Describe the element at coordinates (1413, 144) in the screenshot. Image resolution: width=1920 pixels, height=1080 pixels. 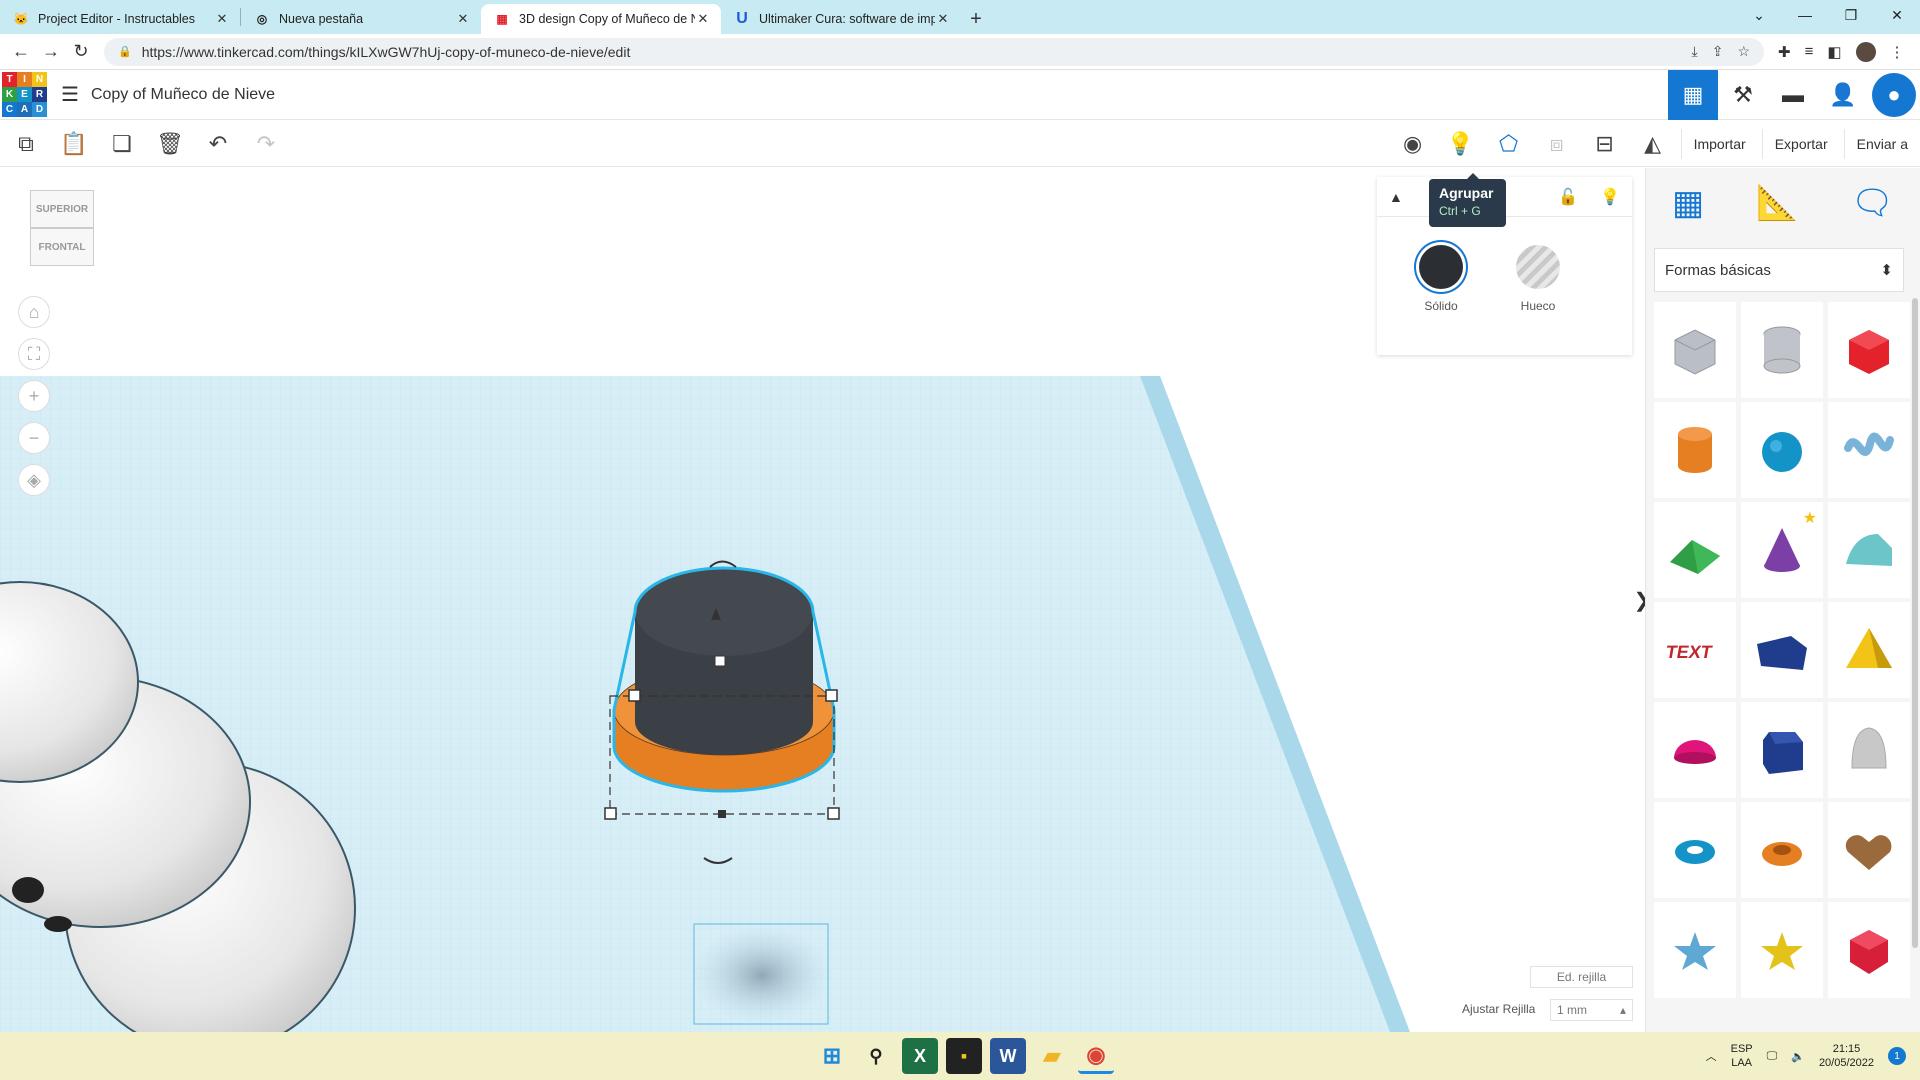
I see `notes-icon: ◉` at that location.